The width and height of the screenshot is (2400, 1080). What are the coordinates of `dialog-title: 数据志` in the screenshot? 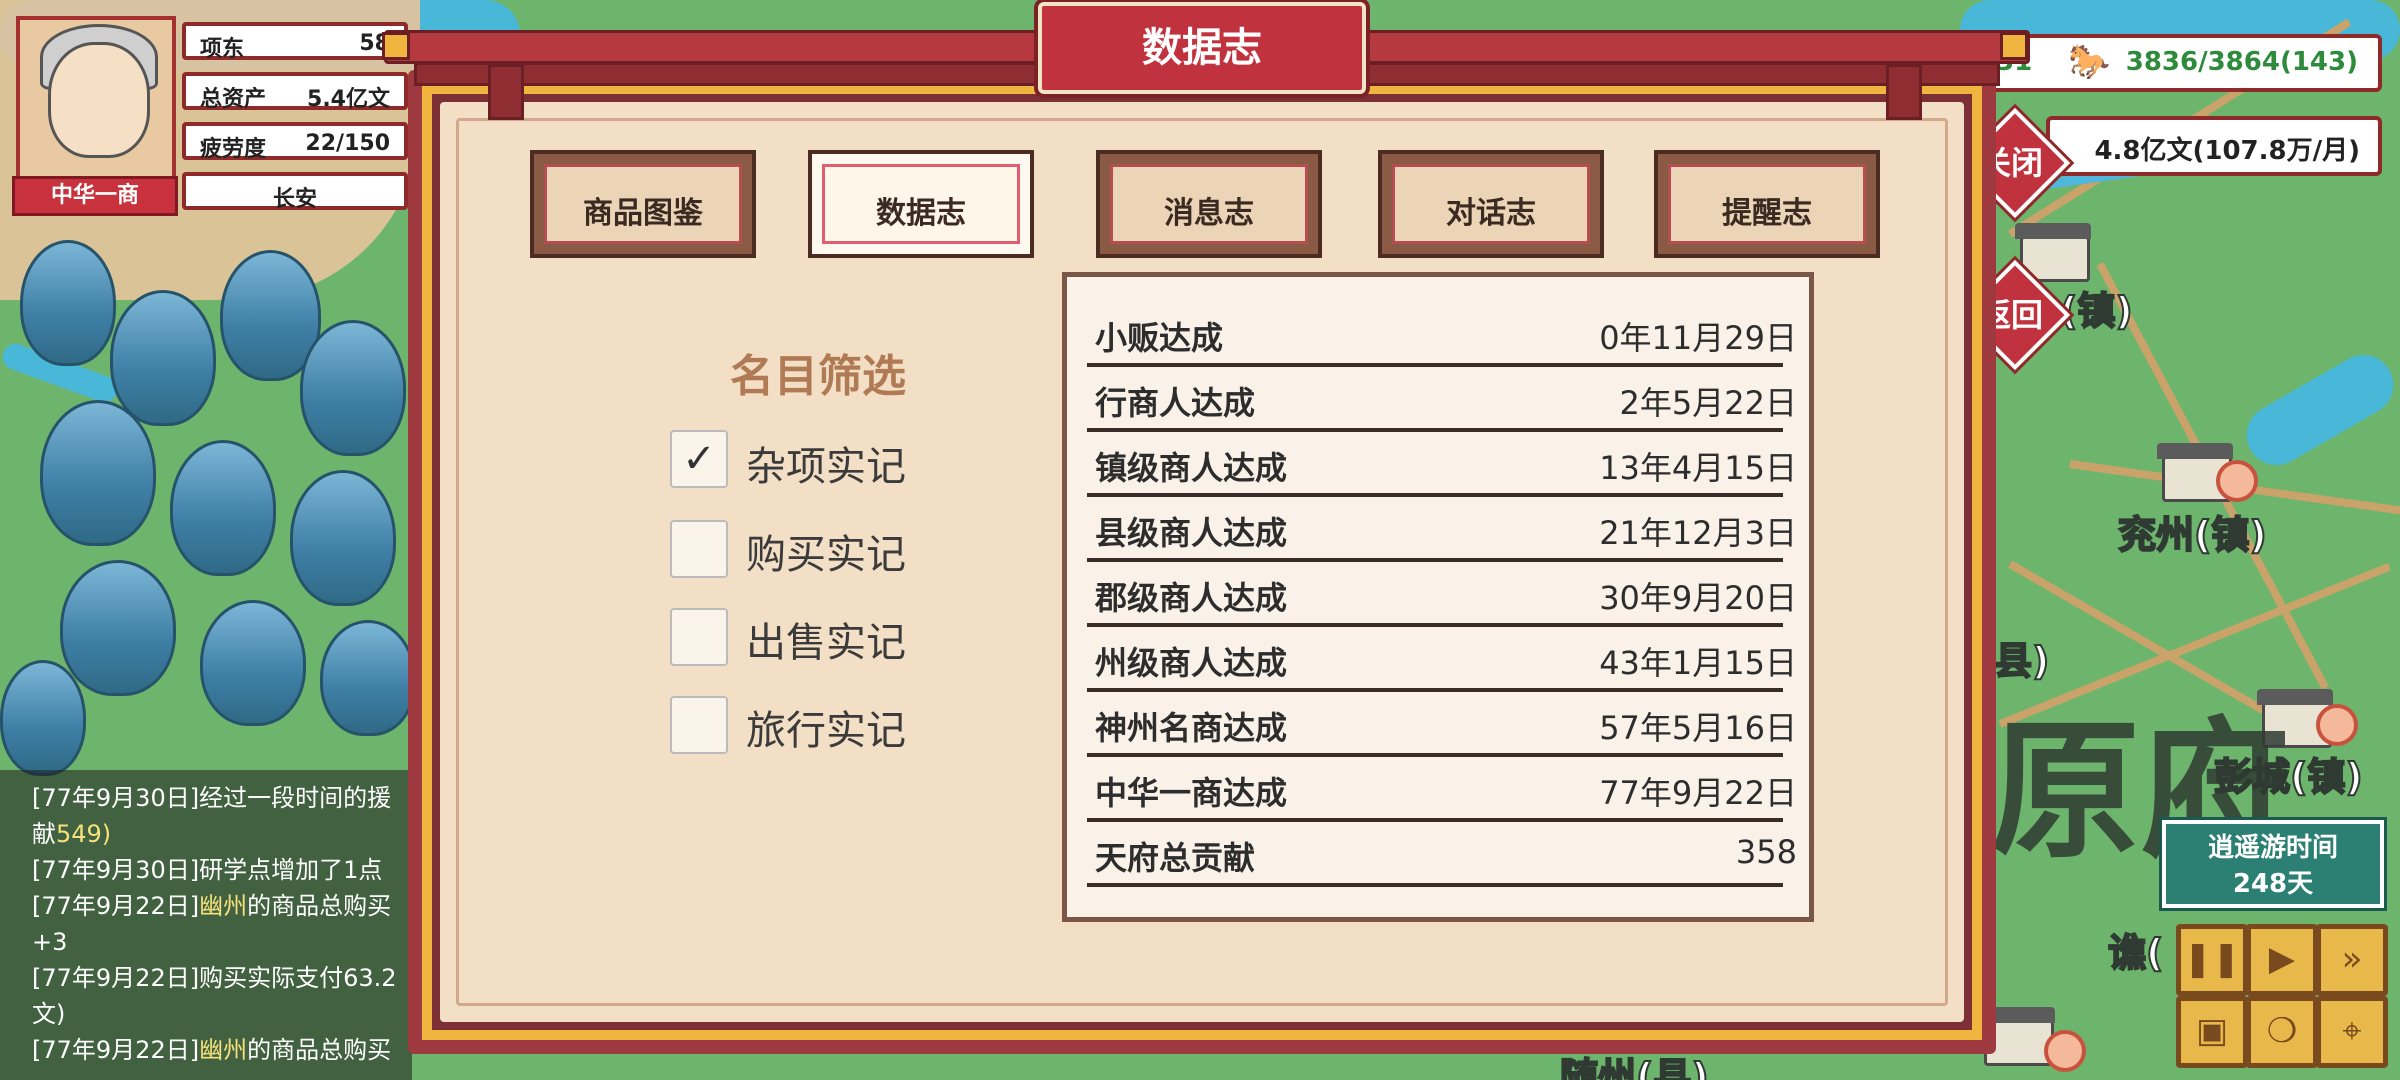 It's located at (1202, 48).